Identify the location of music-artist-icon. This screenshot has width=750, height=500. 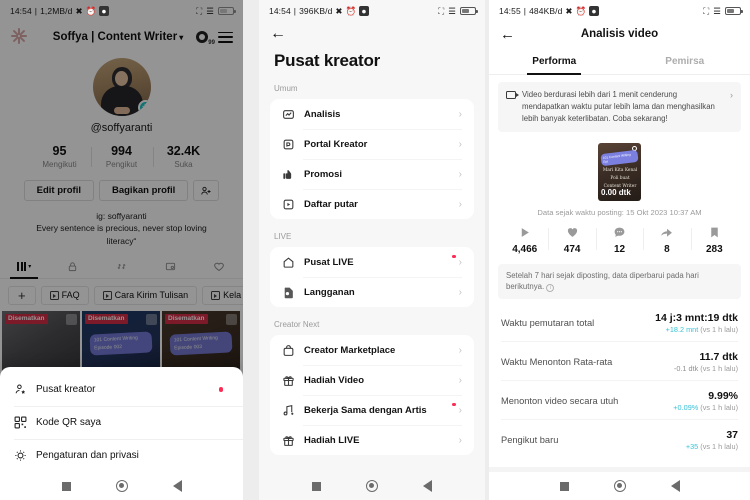
(288, 410).